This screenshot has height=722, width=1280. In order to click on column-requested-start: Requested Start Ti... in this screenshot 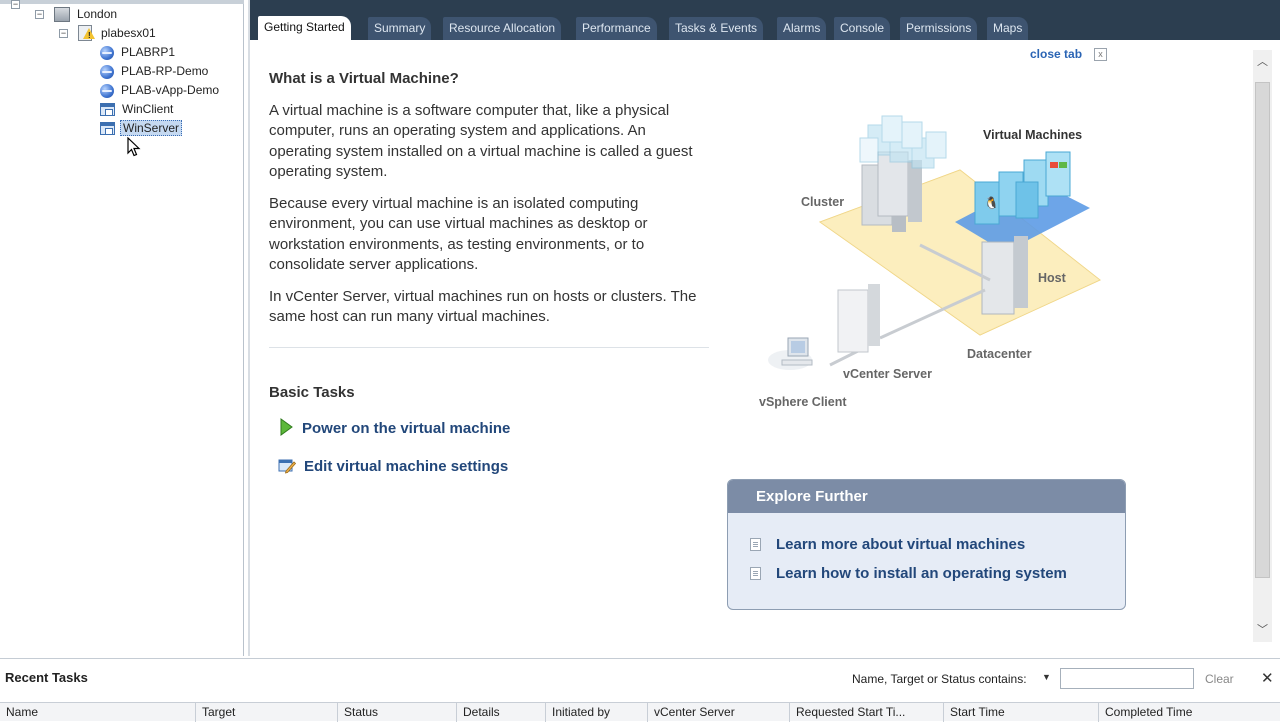, I will do `click(867, 712)`.